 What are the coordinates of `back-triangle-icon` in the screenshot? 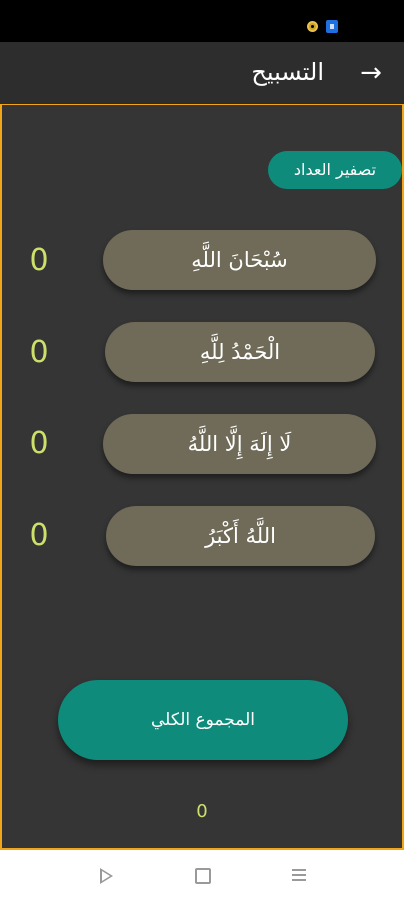 It's located at (106, 876).